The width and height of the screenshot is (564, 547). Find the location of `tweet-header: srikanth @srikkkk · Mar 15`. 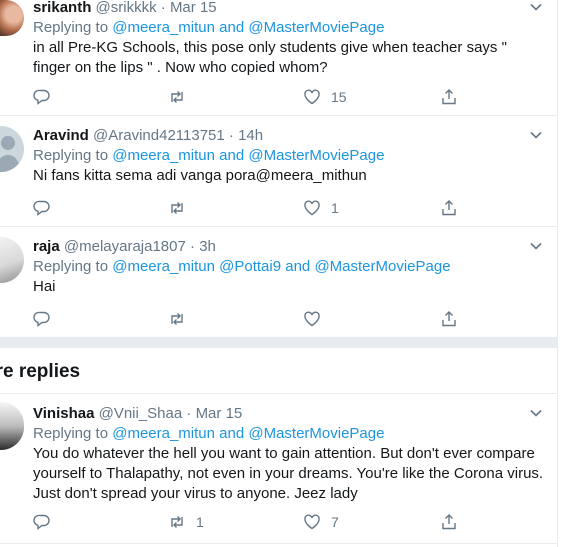

tweet-header: srikanth @srikkkk · Mar 15 is located at coordinates (125, 8).